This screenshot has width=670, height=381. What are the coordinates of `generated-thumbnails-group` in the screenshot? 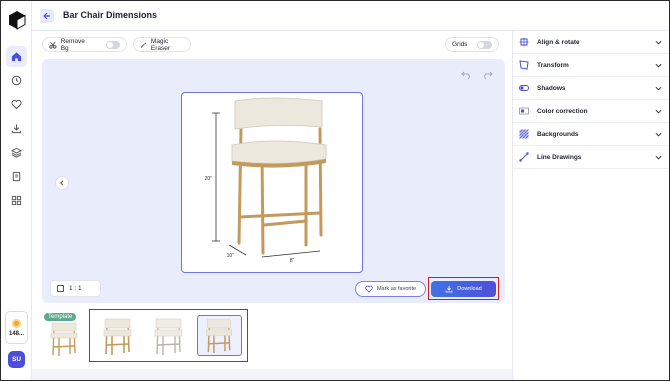 It's located at (168, 335).